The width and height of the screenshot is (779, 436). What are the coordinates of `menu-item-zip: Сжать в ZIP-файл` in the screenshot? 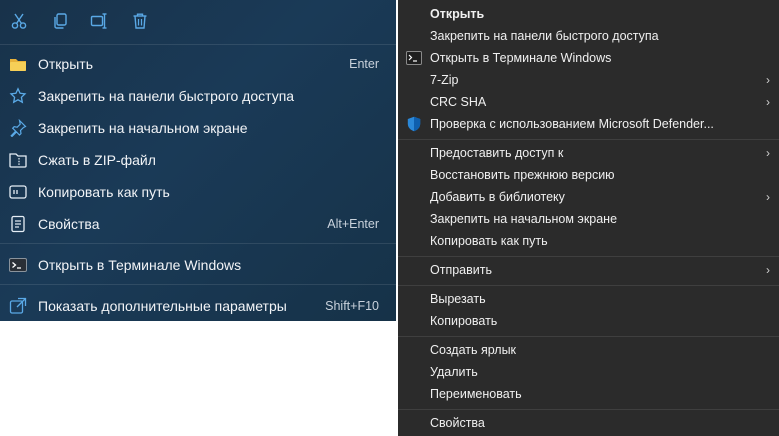 It's located at (198, 160).